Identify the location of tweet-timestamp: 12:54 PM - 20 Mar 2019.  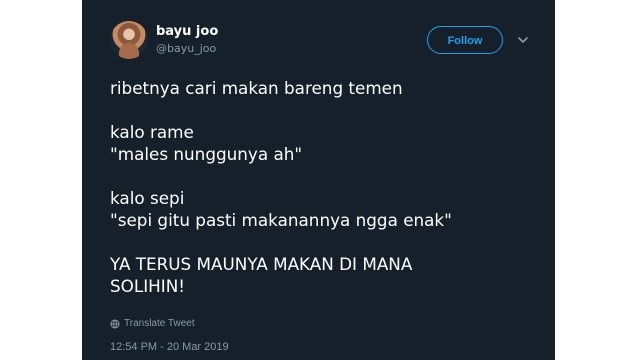
(169, 347).